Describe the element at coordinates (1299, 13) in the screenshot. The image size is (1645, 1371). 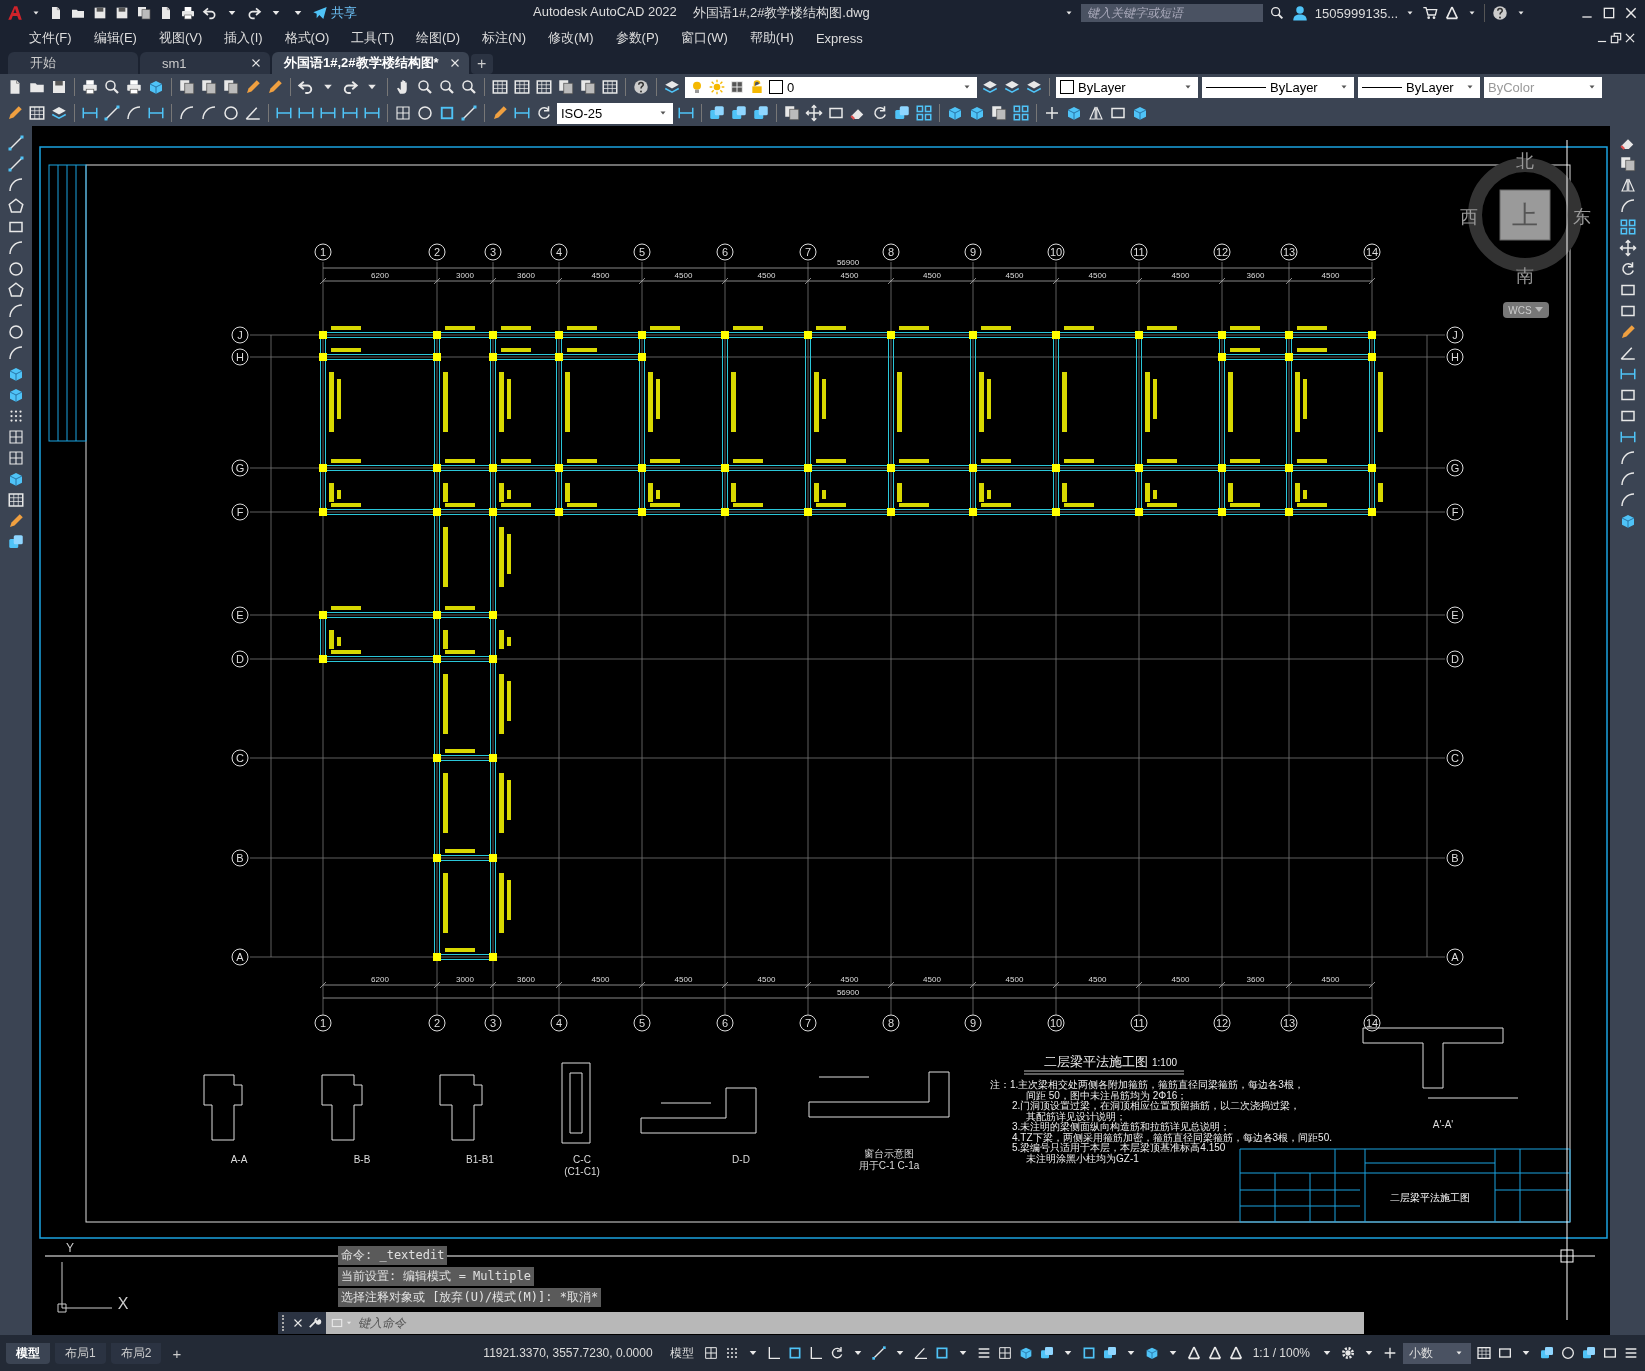
I see `person-icon` at that location.